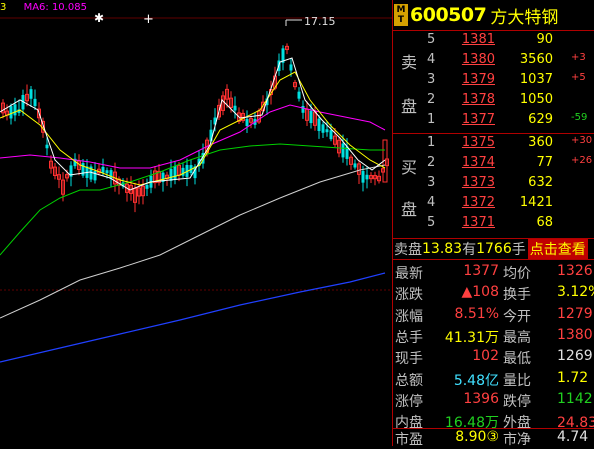 This screenshot has height=449, width=594. What do you see at coordinates (540, 119) in the screenshot?
I see `volume: 629` at bounding box center [540, 119].